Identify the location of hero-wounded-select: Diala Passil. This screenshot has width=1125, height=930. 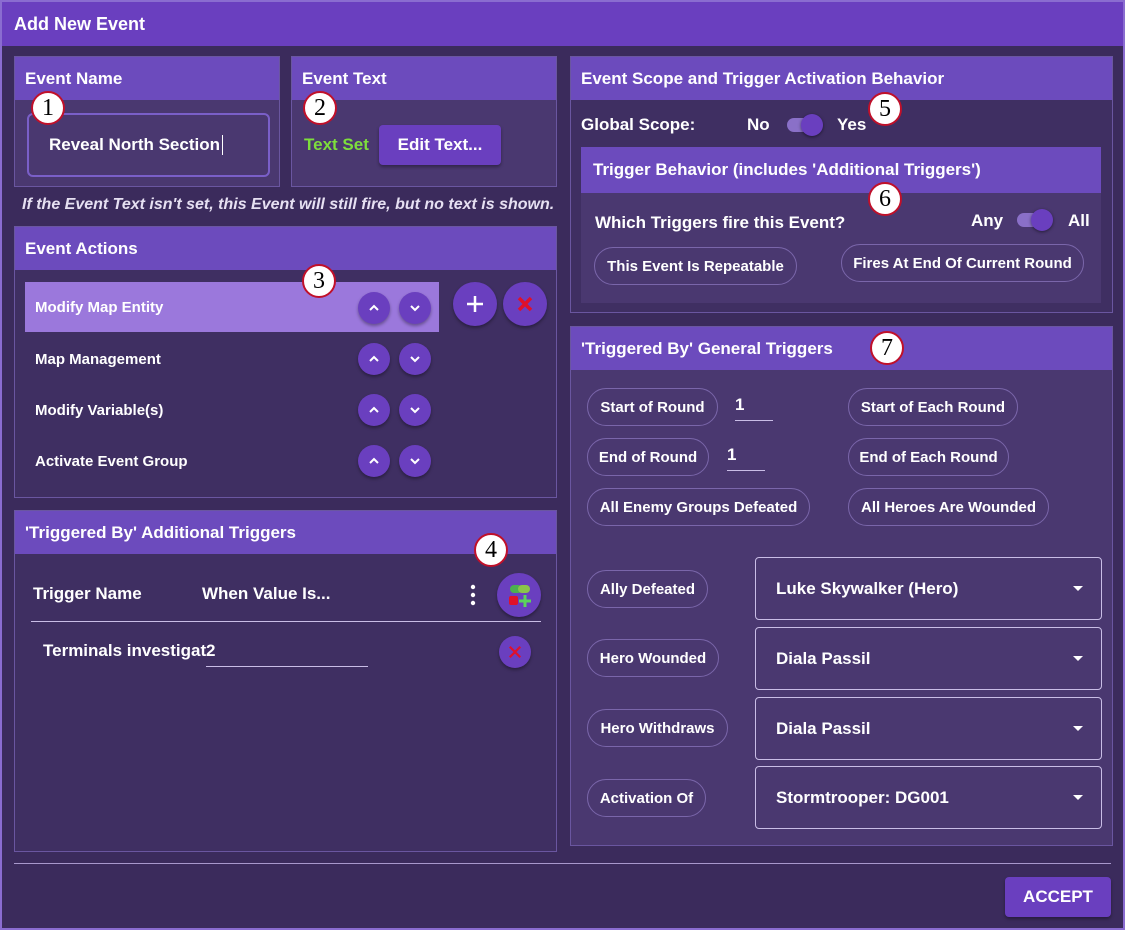
(928, 658).